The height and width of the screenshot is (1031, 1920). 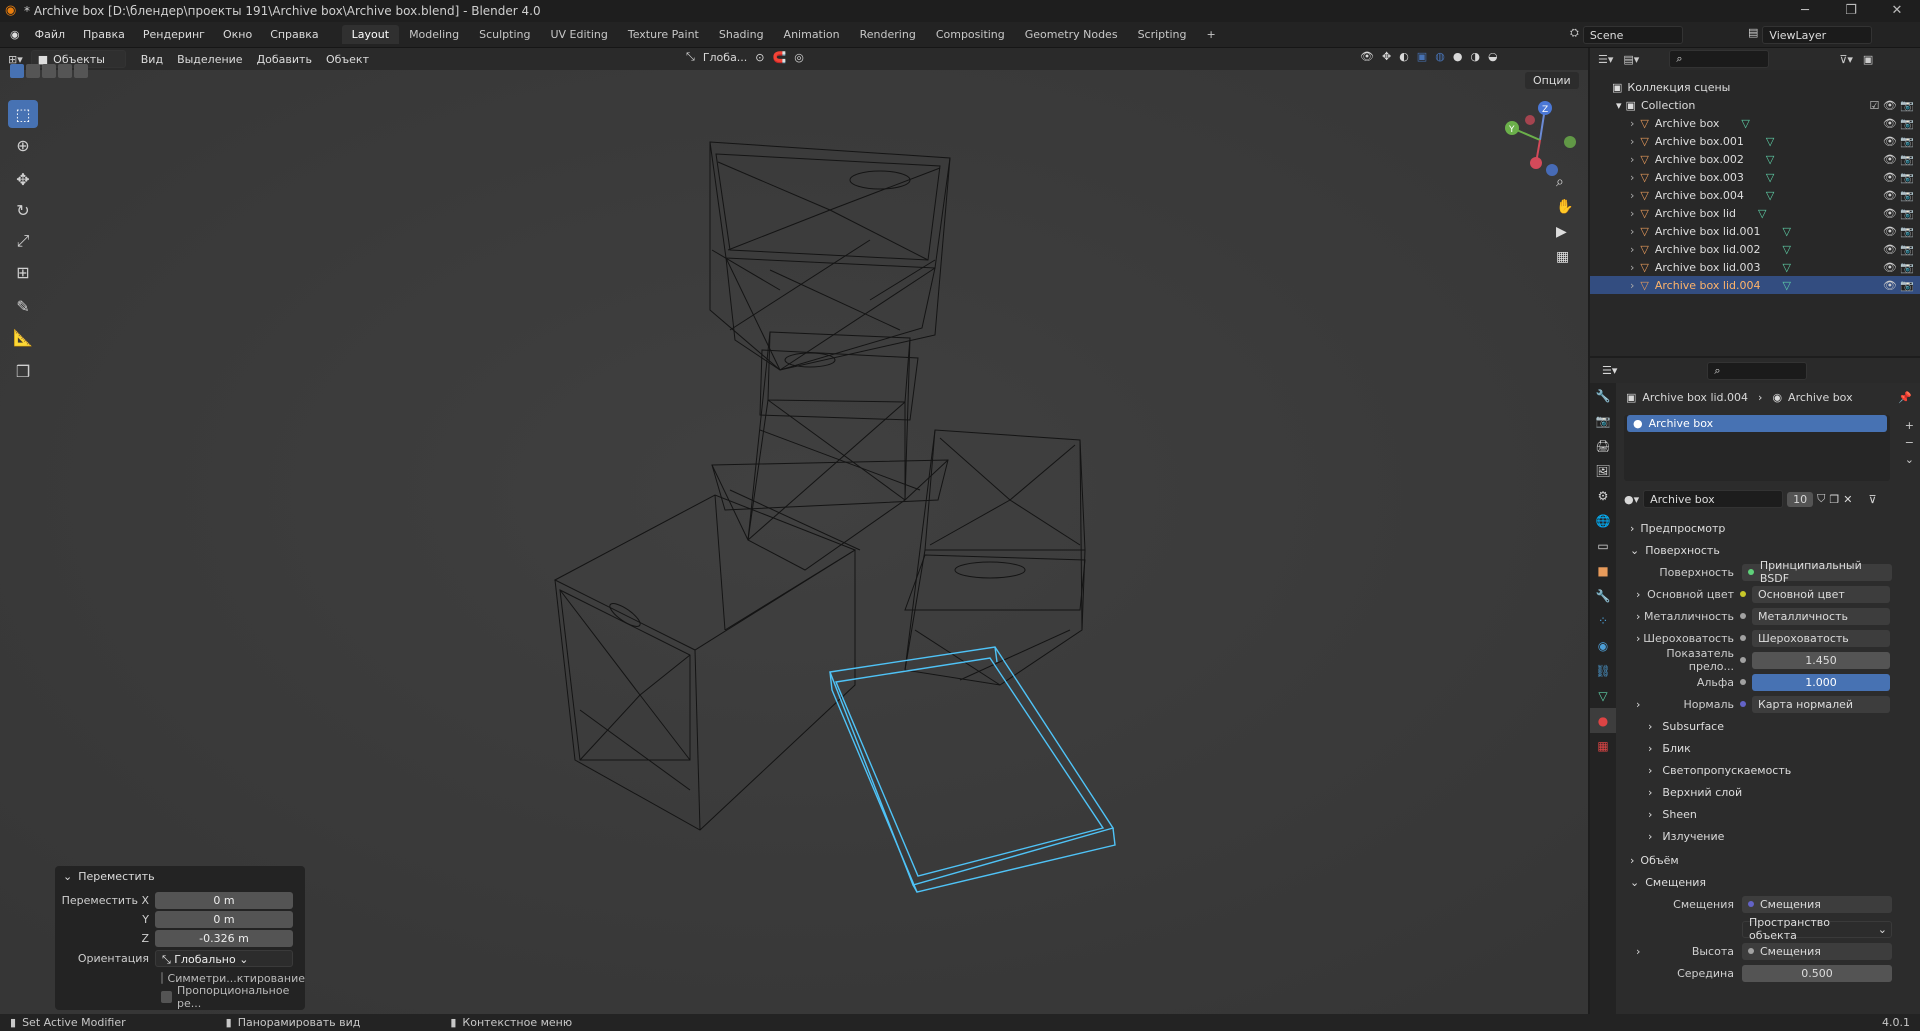 I want to click on tab-modeling: Modeling, so click(x=434, y=34).